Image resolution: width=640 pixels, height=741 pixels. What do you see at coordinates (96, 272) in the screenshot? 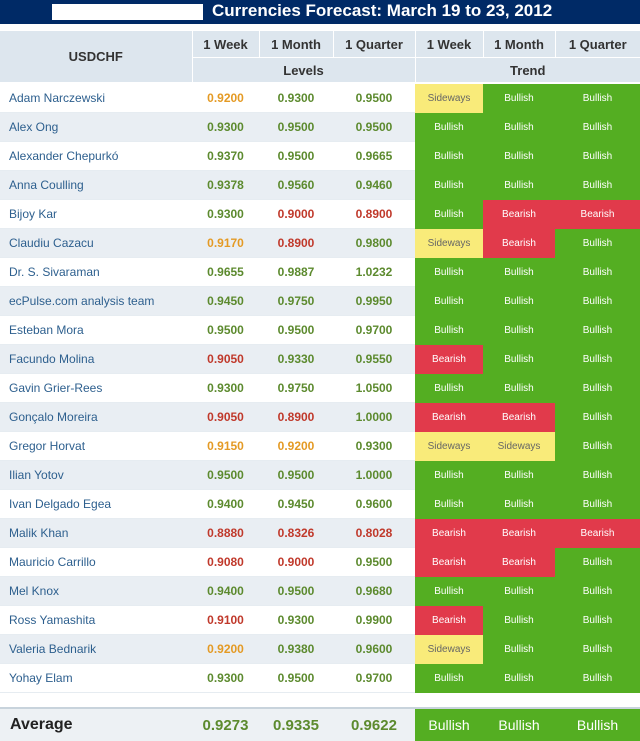
I see `analyst-name: Dr. S. Sivaraman` at bounding box center [96, 272].